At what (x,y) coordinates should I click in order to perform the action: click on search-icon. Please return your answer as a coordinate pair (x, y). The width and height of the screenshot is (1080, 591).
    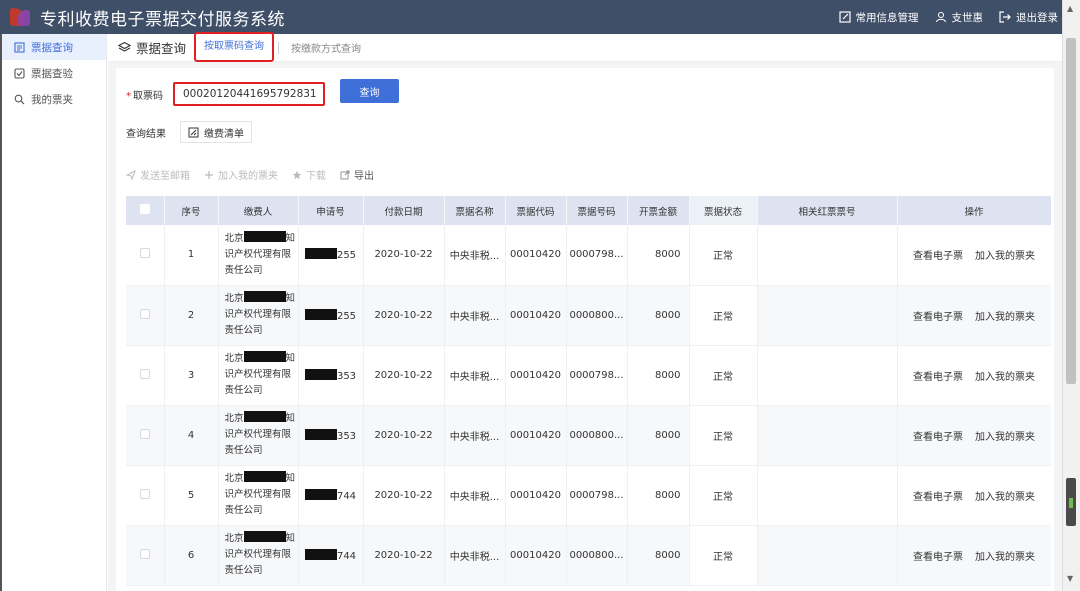
    Looking at the image, I should click on (19, 99).